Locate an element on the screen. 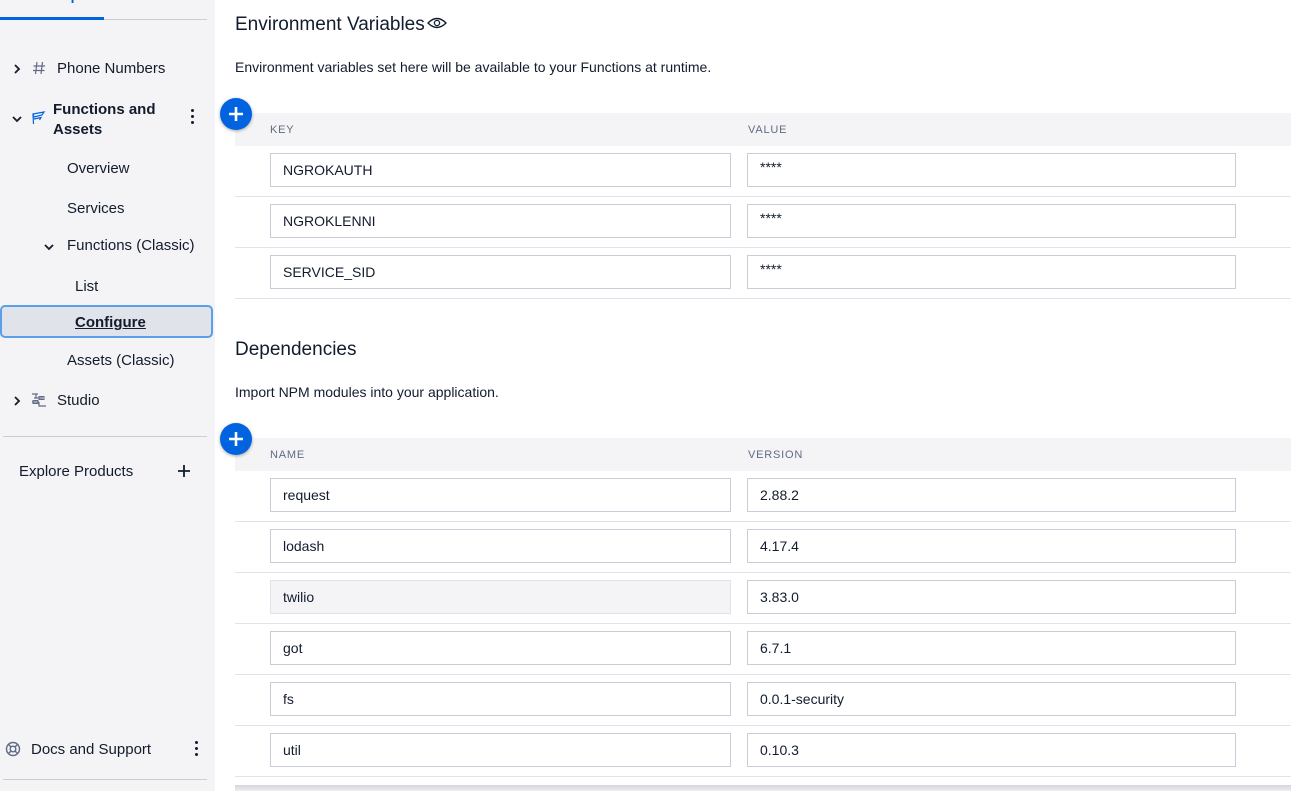 The height and width of the screenshot is (791, 1291). dependency-name-input: twilio is located at coordinates (500, 597).